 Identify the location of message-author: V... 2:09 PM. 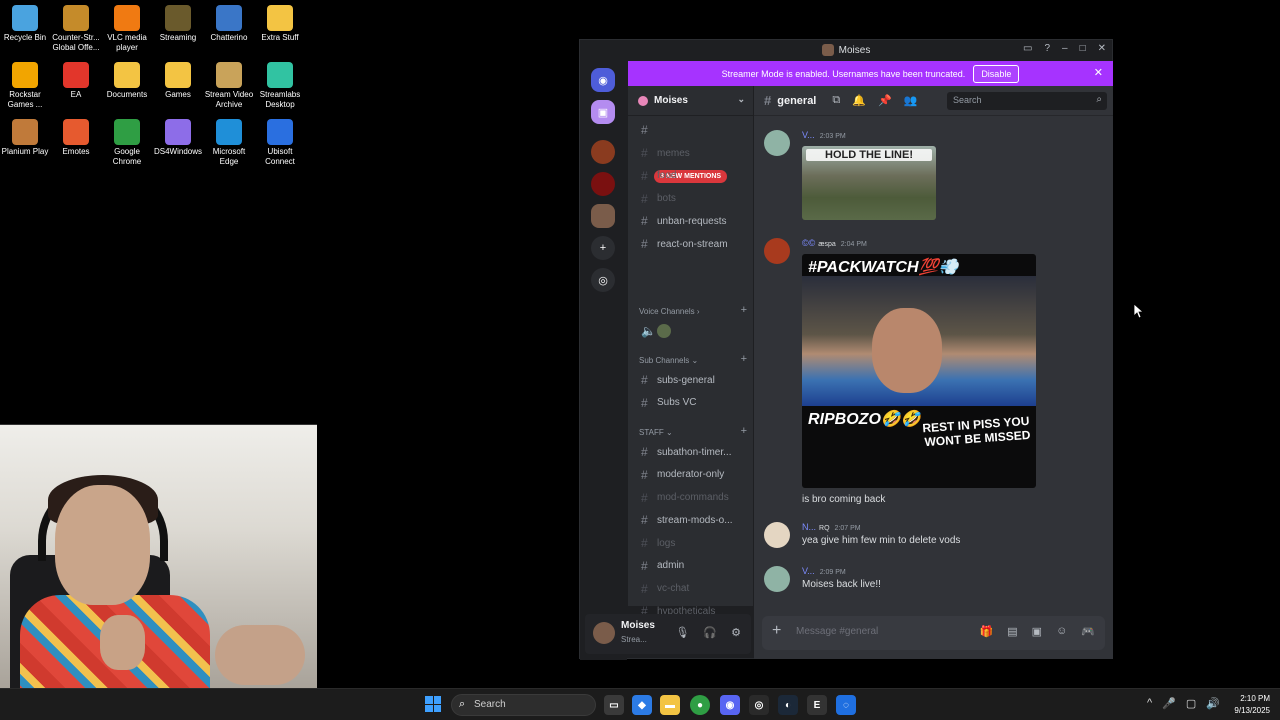
(824, 571).